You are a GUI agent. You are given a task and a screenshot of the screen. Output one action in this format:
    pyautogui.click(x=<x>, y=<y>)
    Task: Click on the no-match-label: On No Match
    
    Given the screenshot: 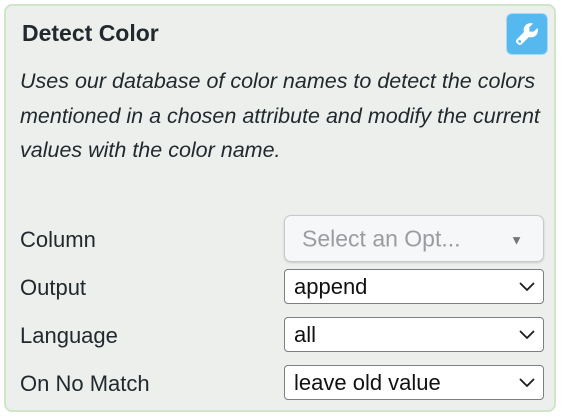 What is the action you would take?
    pyautogui.click(x=85, y=383)
    